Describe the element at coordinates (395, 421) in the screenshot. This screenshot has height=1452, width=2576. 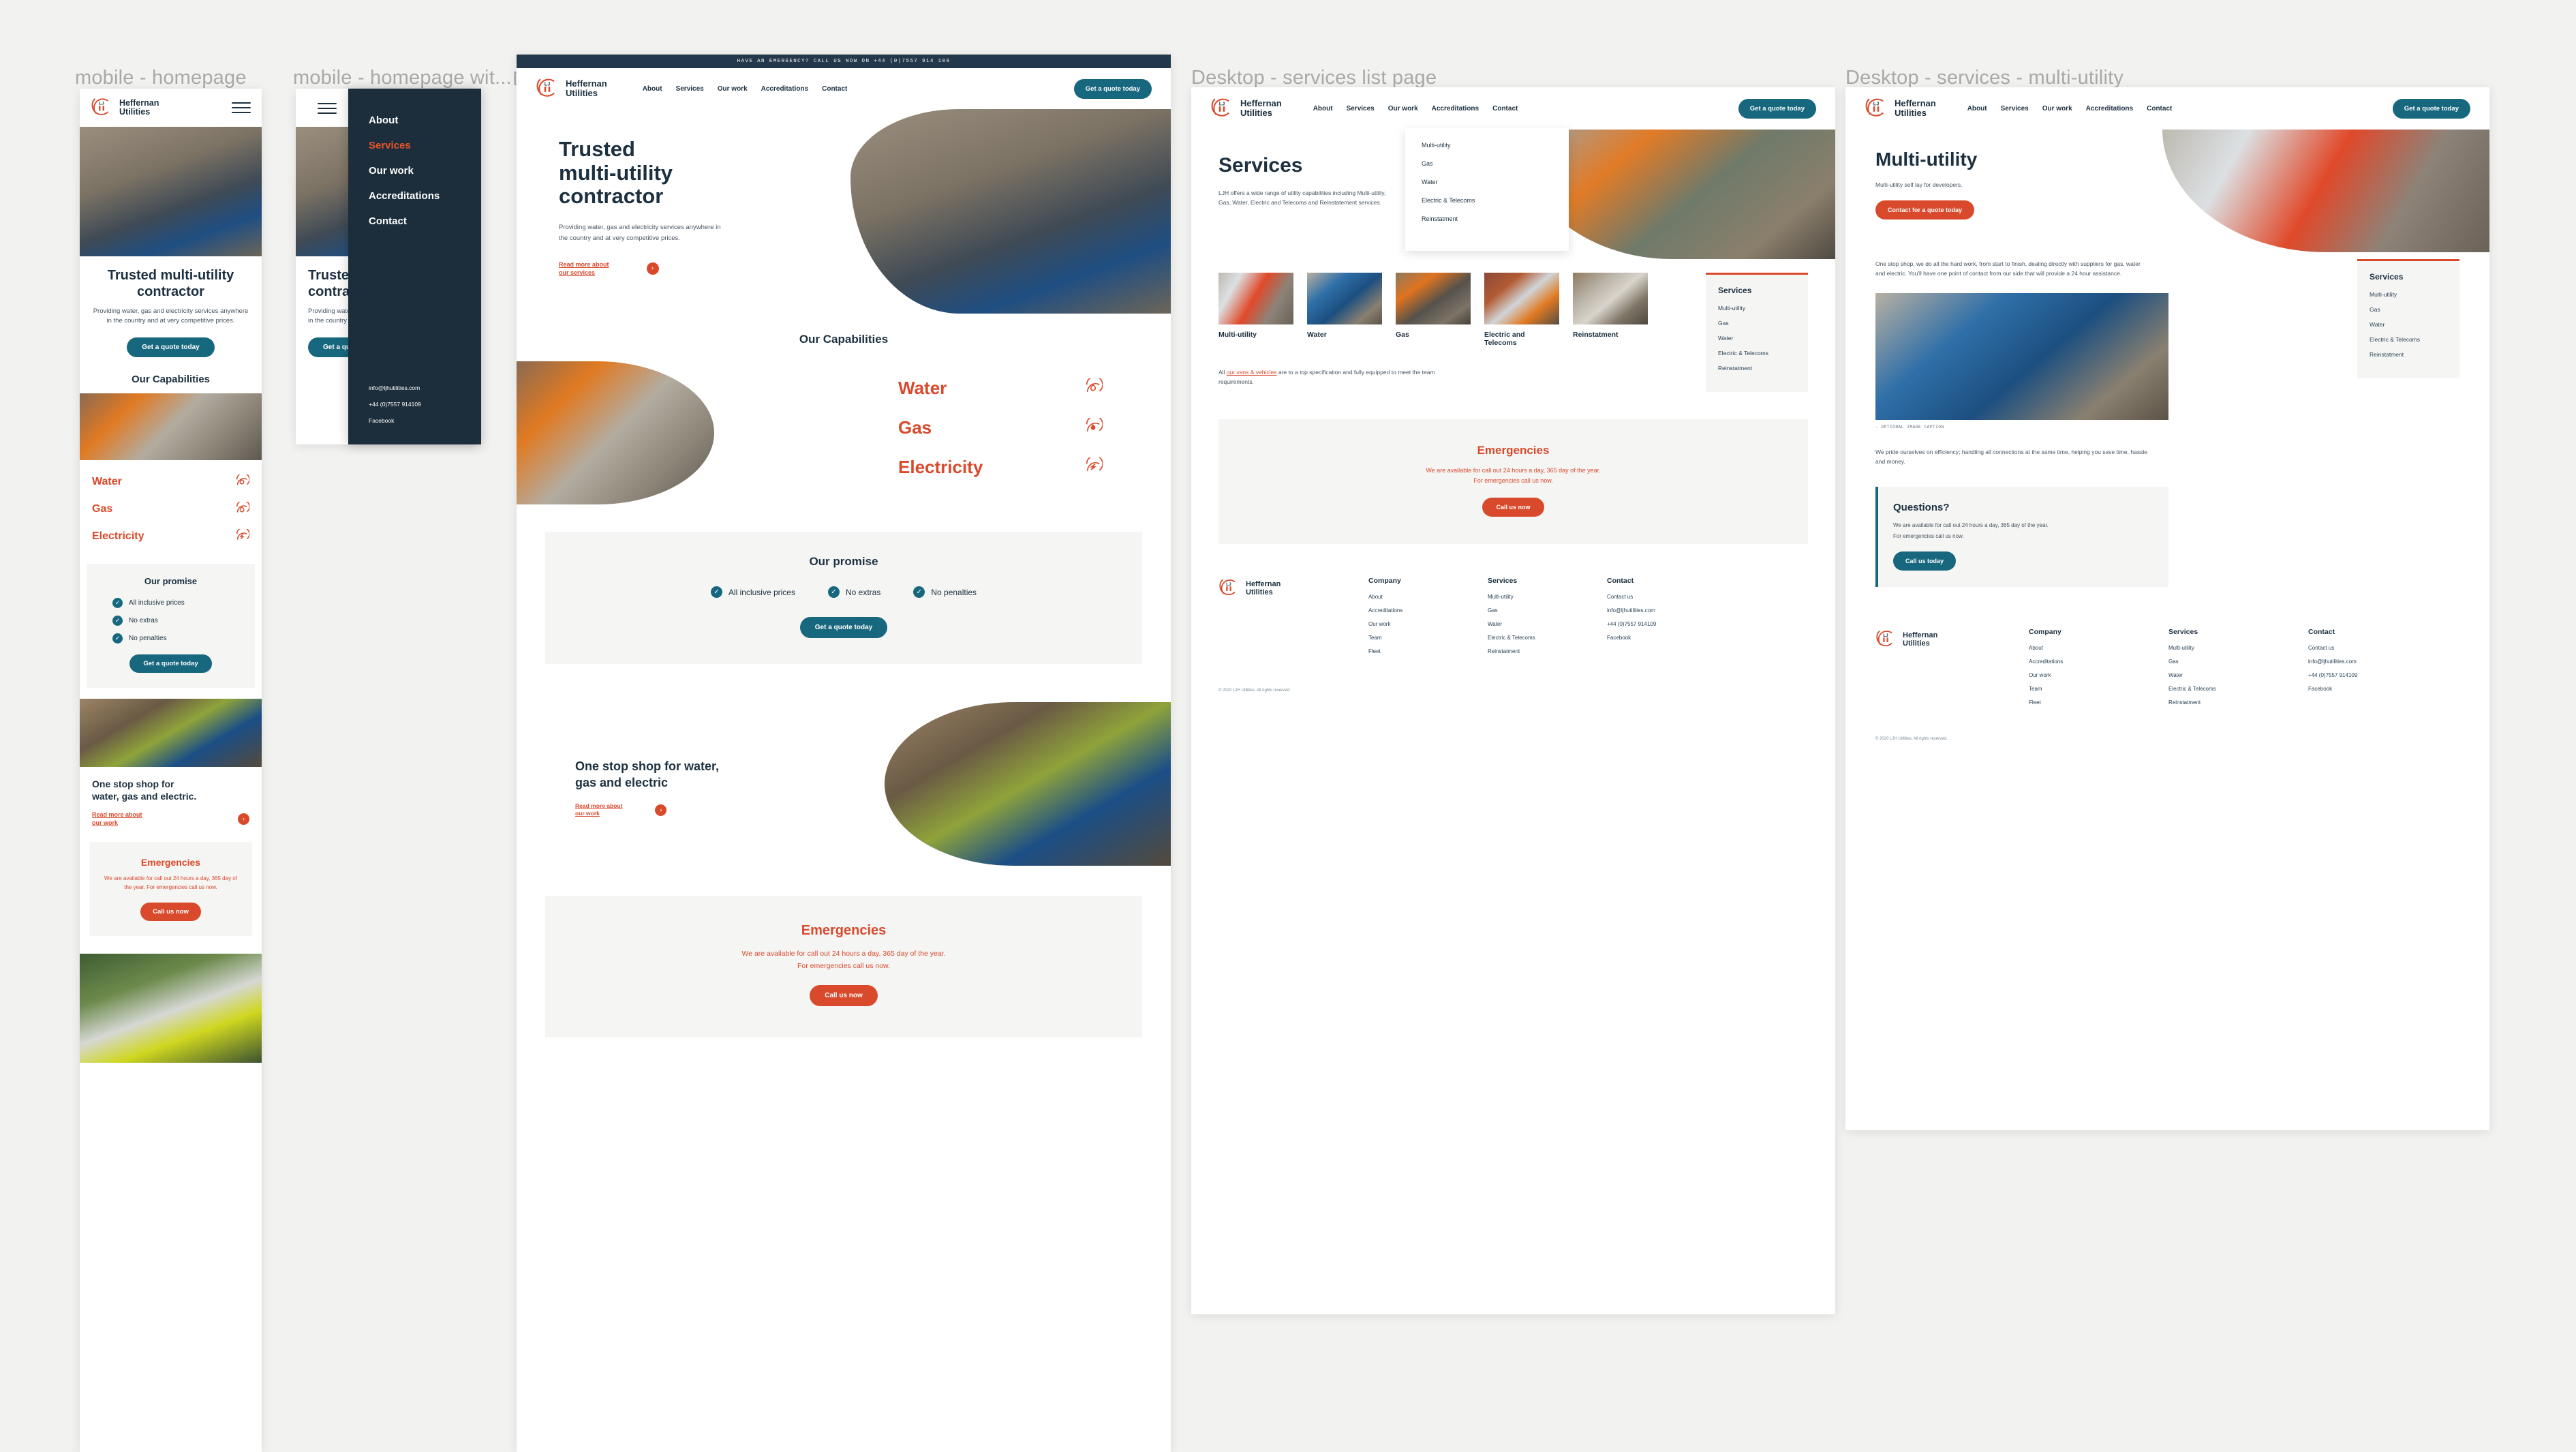
I see `drawer-facebook-link: Facebook` at that location.